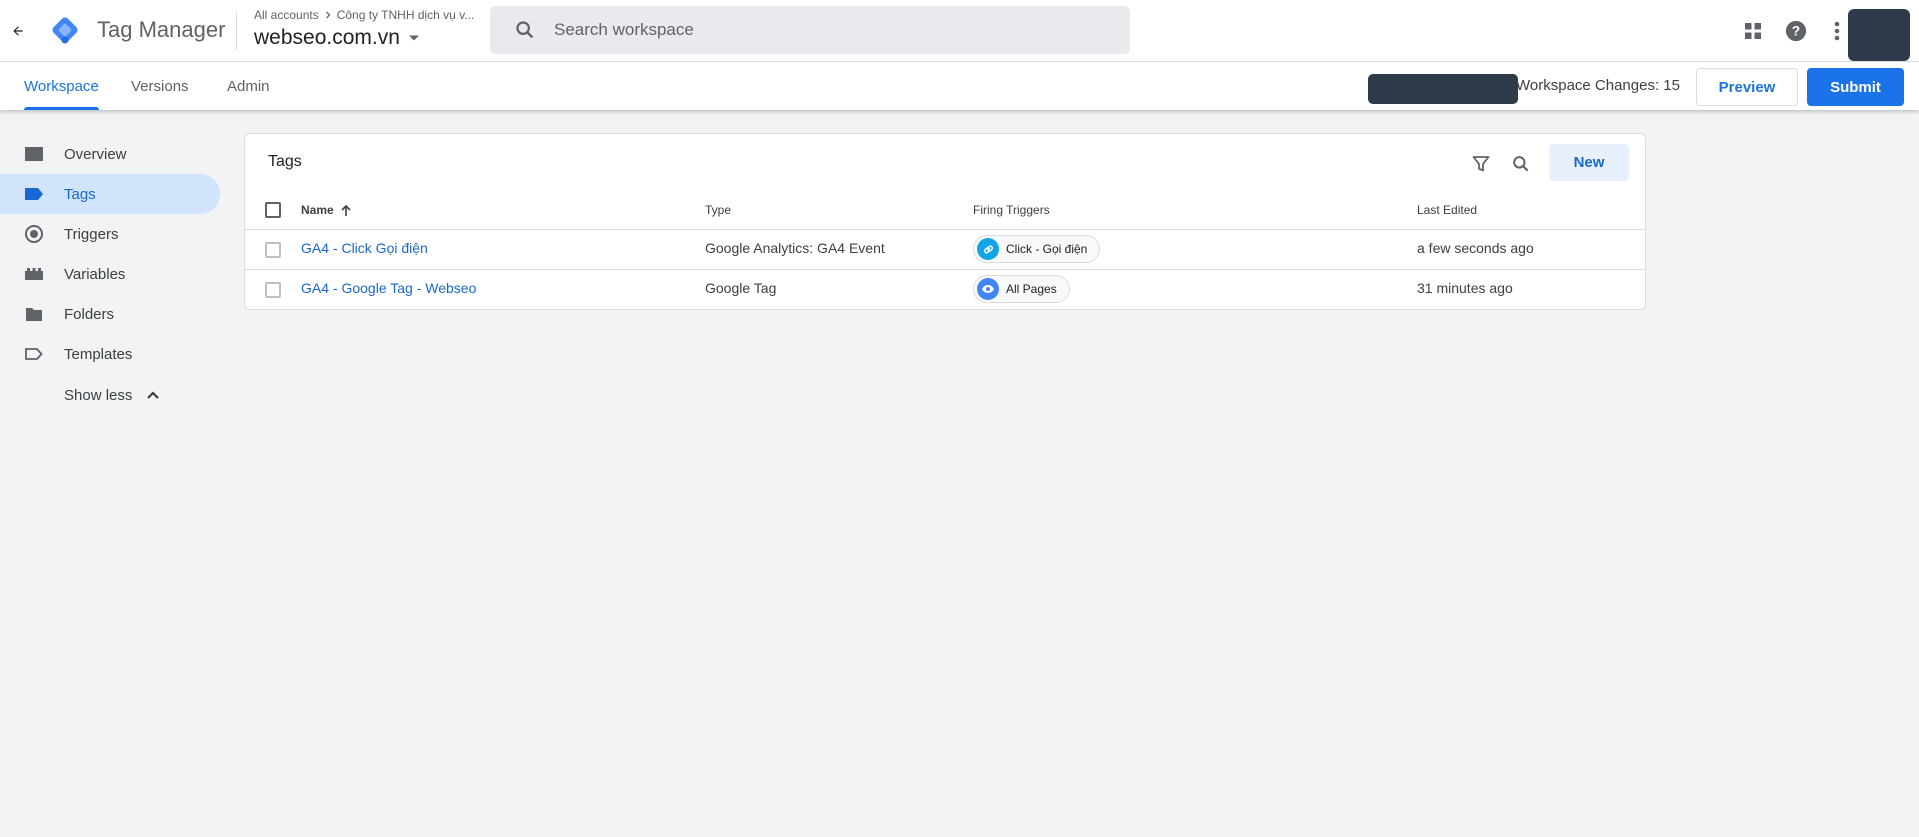  I want to click on avatar, so click(1879, 35).